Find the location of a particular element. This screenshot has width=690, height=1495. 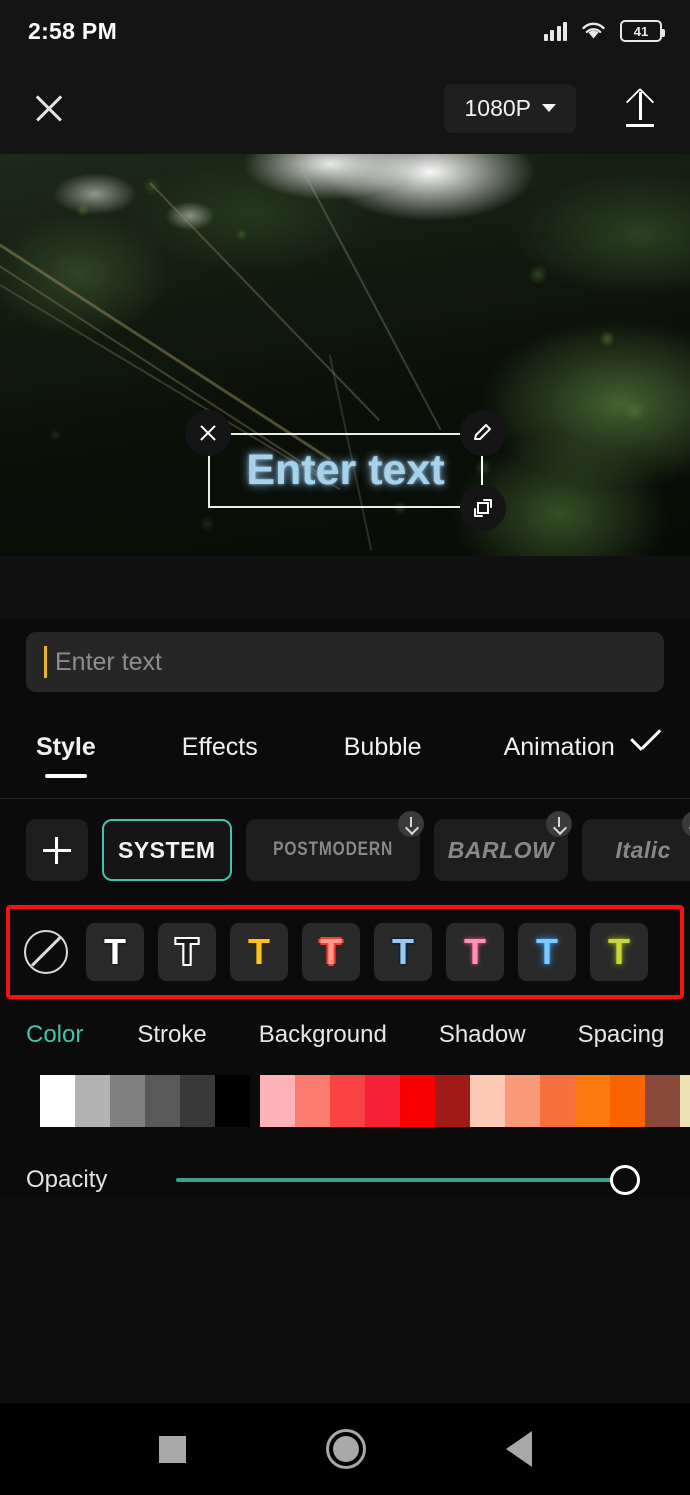

subtab-stroke: Stroke is located at coordinates (171, 1035).